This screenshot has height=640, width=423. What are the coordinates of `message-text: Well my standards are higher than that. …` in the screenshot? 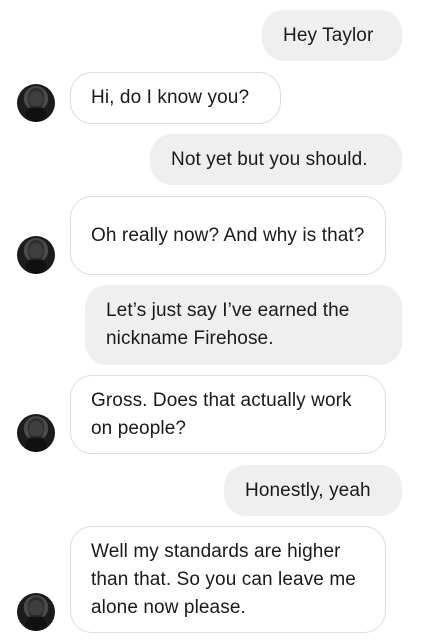 It's located at (223, 579).